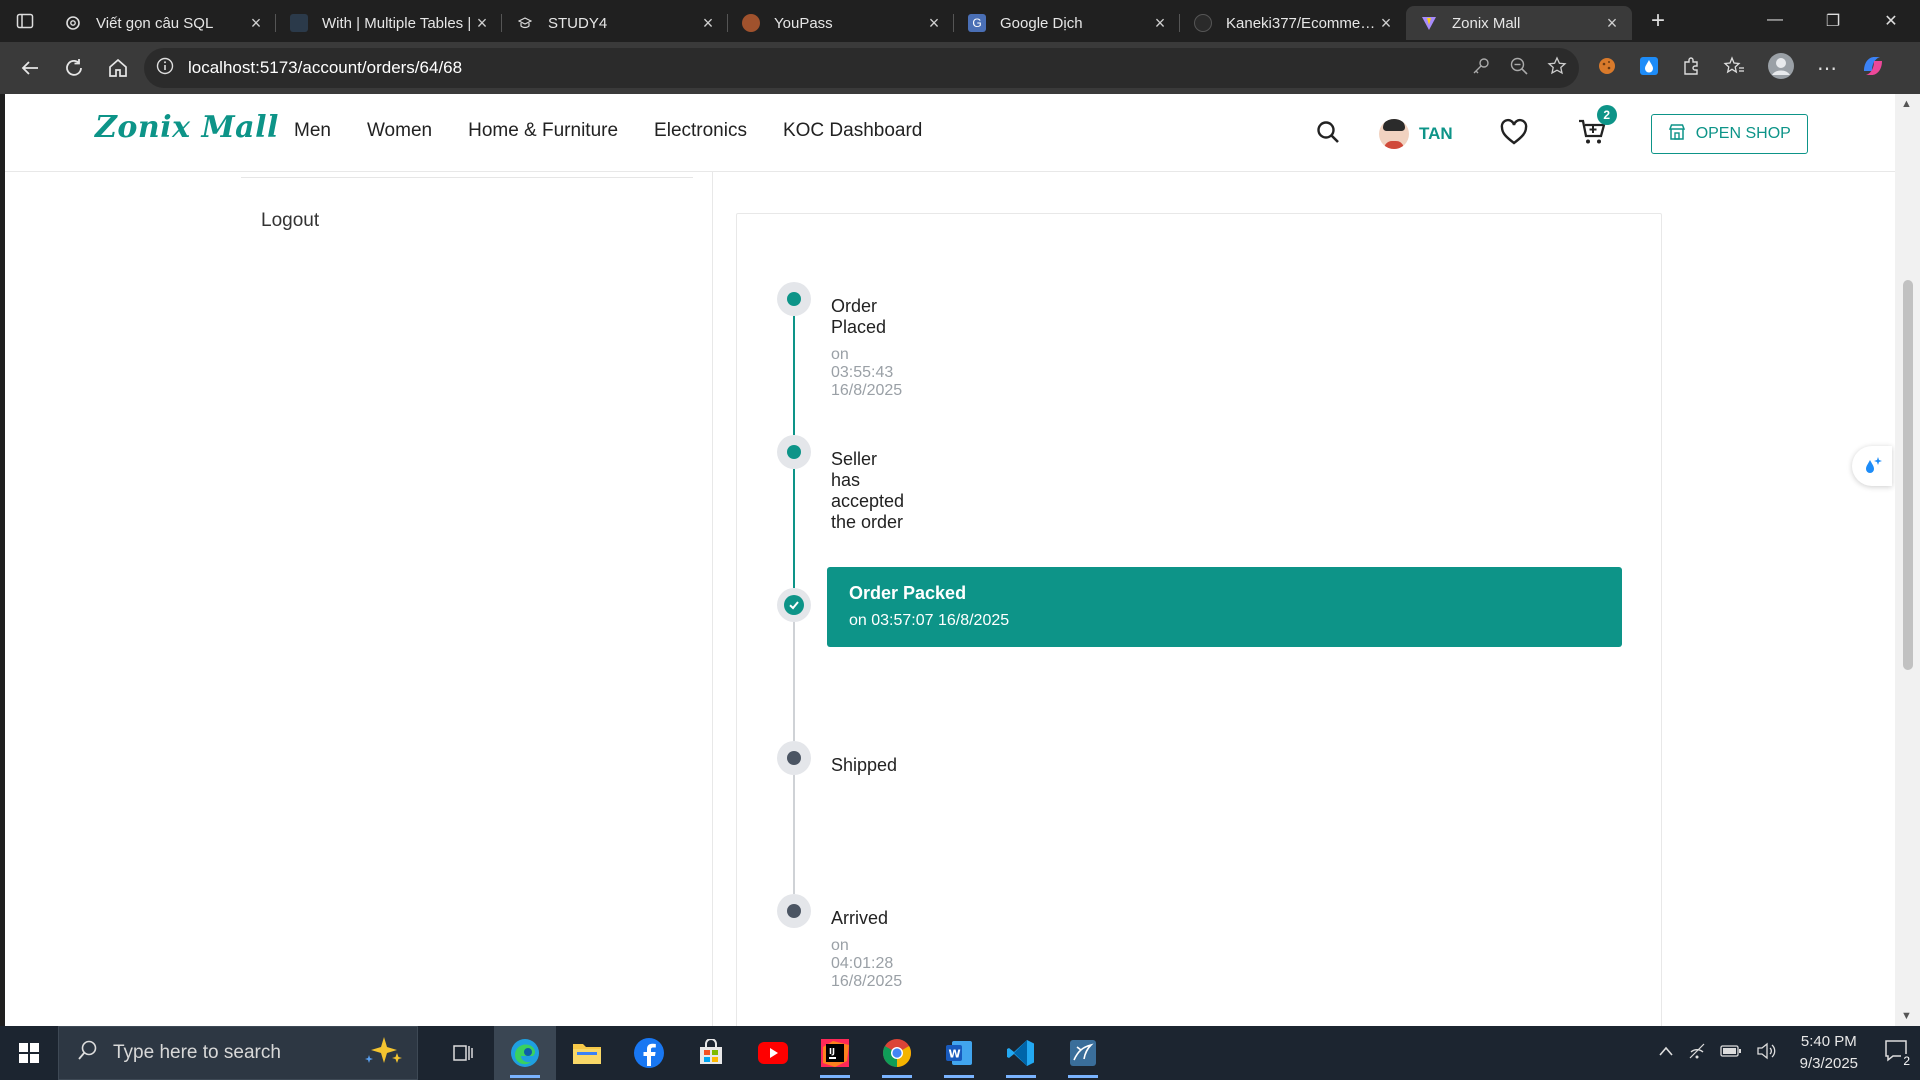  I want to click on browser-address-bar: localhost:5173/account/orders/64/68 ⋯, so click(960, 68).